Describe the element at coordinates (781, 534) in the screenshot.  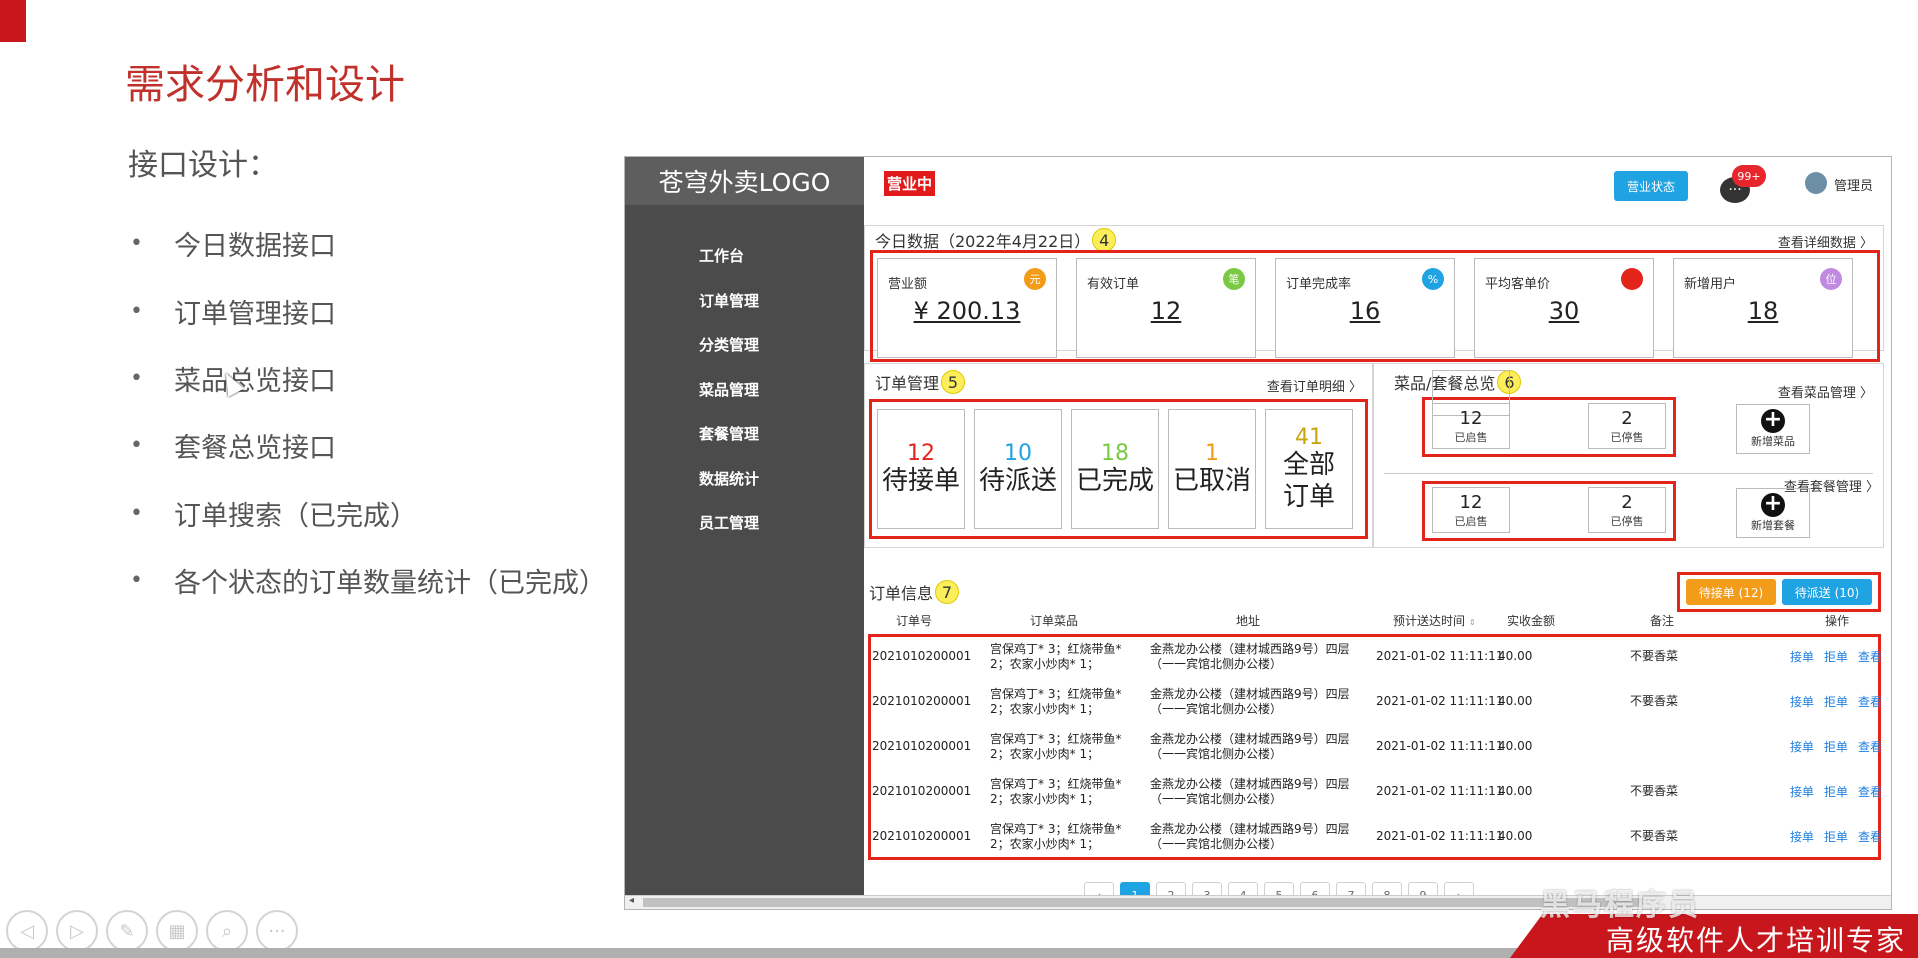
I see `sidebar-item-employees: 员工管理` at that location.